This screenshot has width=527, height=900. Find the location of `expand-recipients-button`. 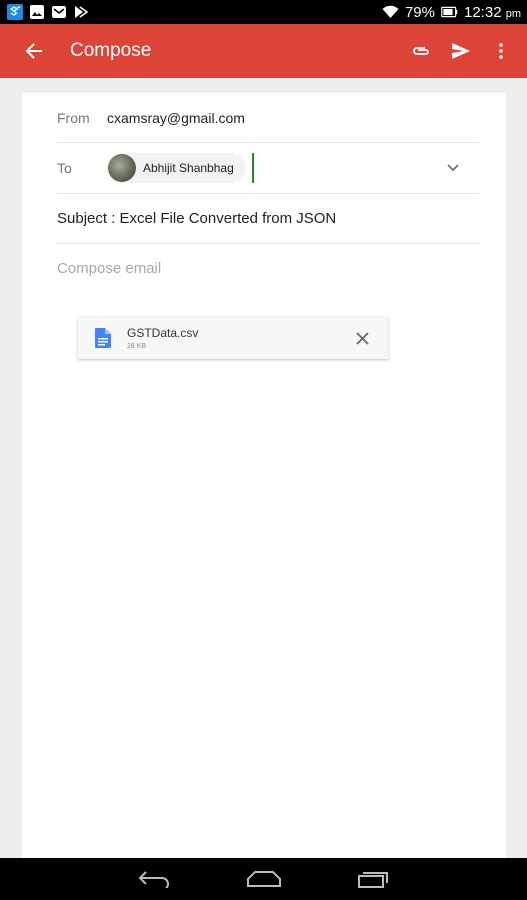

expand-recipients-button is located at coordinates (453, 168).